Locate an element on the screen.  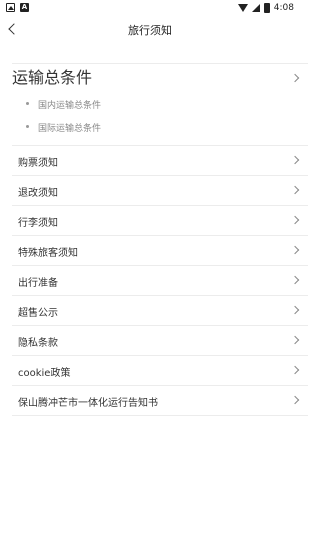
list-item-label: 退改须知 is located at coordinates (38, 193).